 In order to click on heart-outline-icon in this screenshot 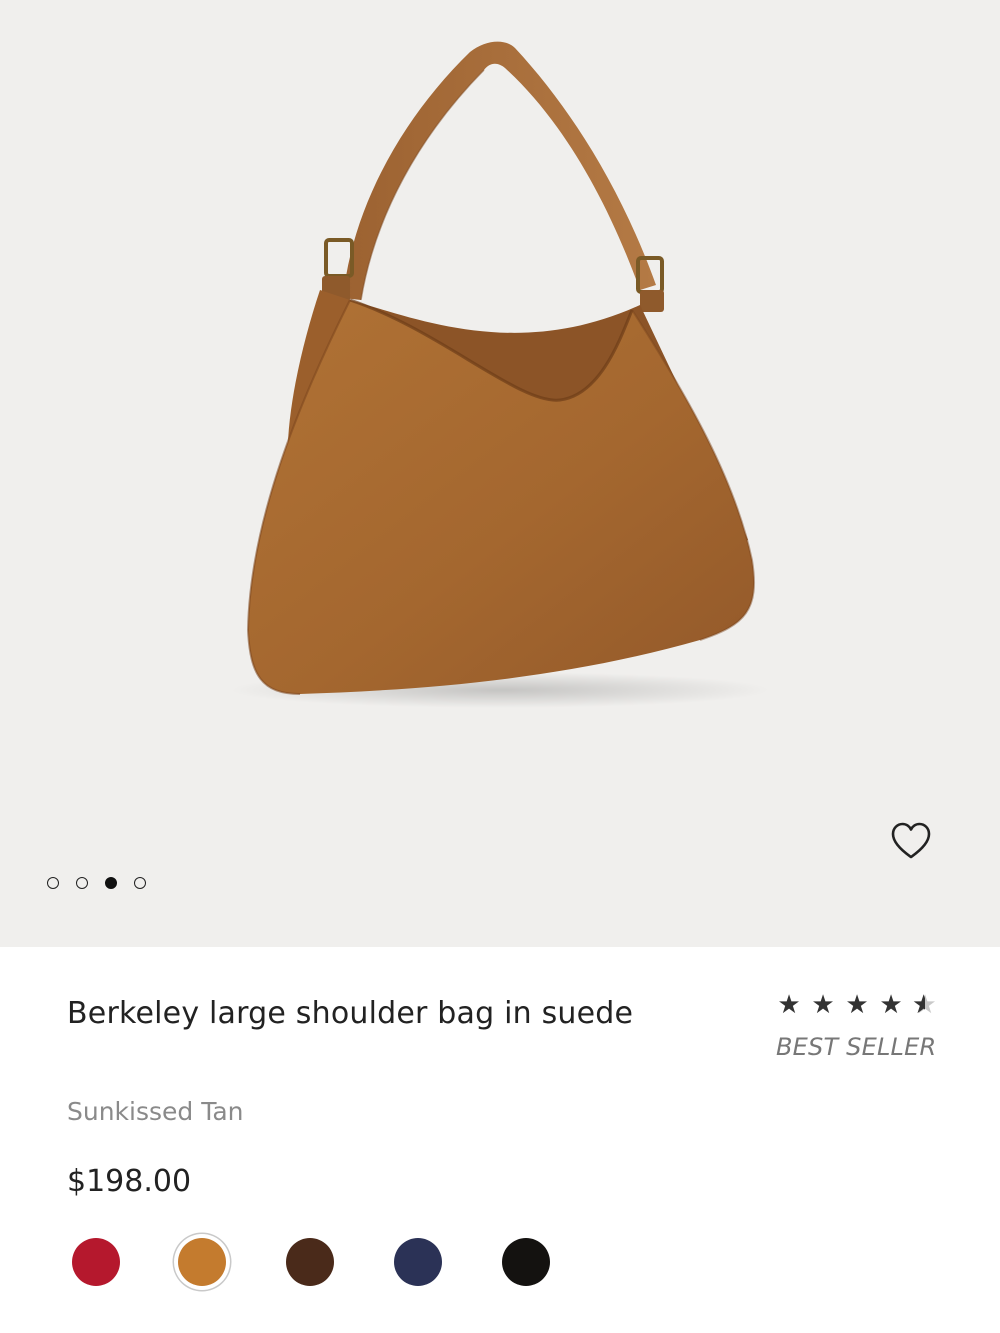, I will do `click(911, 840)`.